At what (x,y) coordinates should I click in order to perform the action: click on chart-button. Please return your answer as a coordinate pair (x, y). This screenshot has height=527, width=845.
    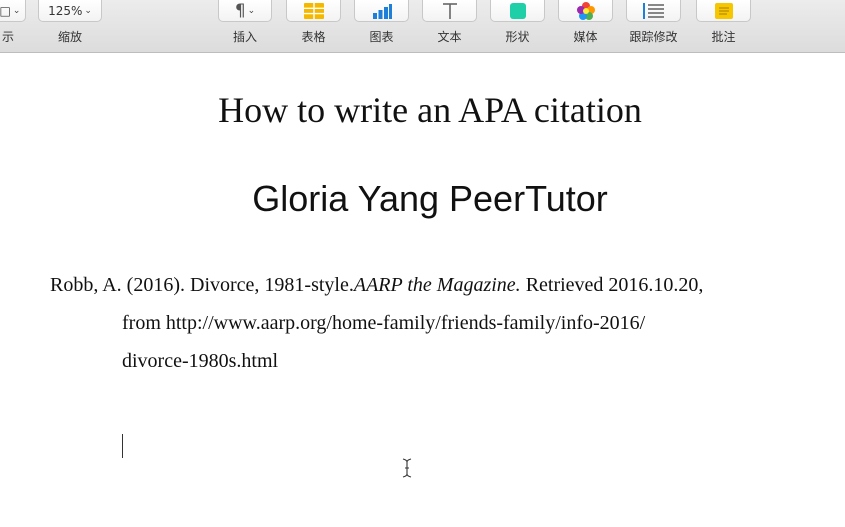
    Looking at the image, I should click on (381, 11).